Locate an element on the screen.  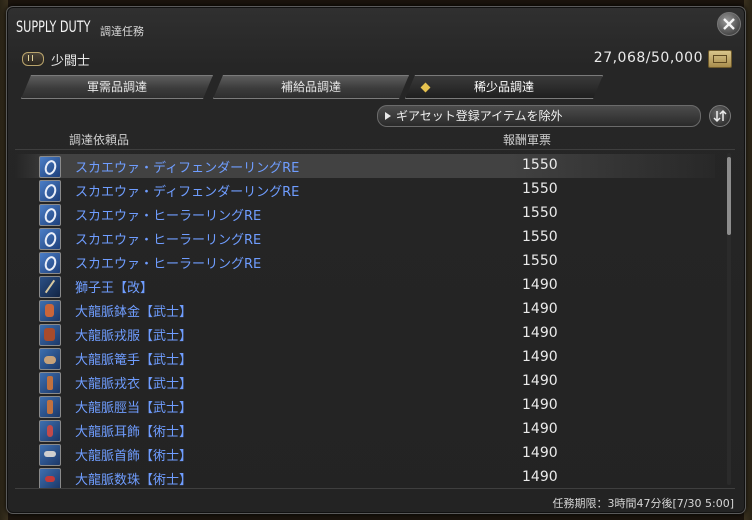
tab-label: 稀少品調達 is located at coordinates (503, 87).